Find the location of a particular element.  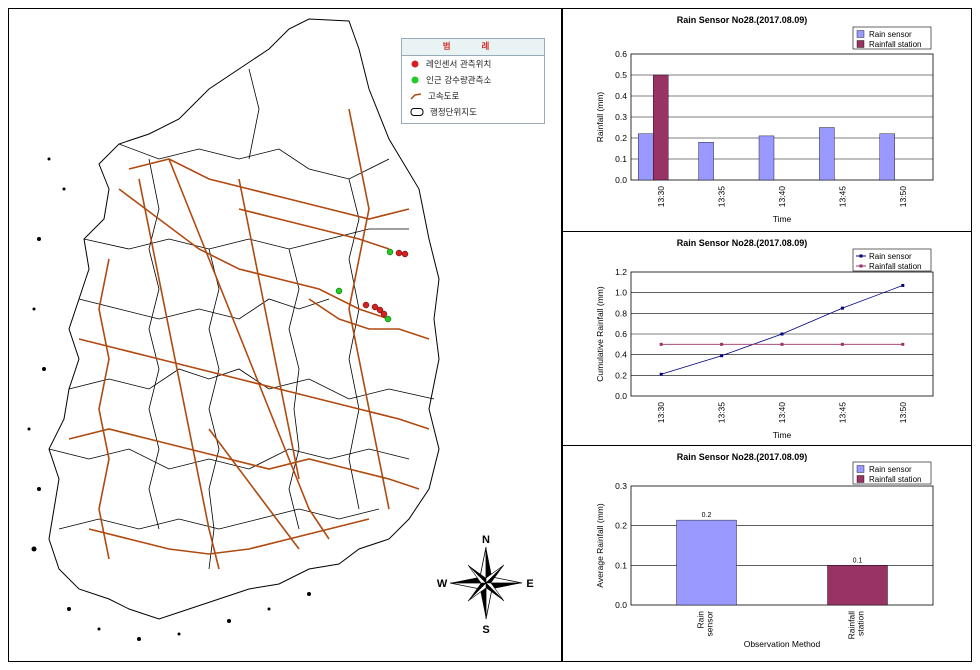

red-dot-icon is located at coordinates (415, 64).